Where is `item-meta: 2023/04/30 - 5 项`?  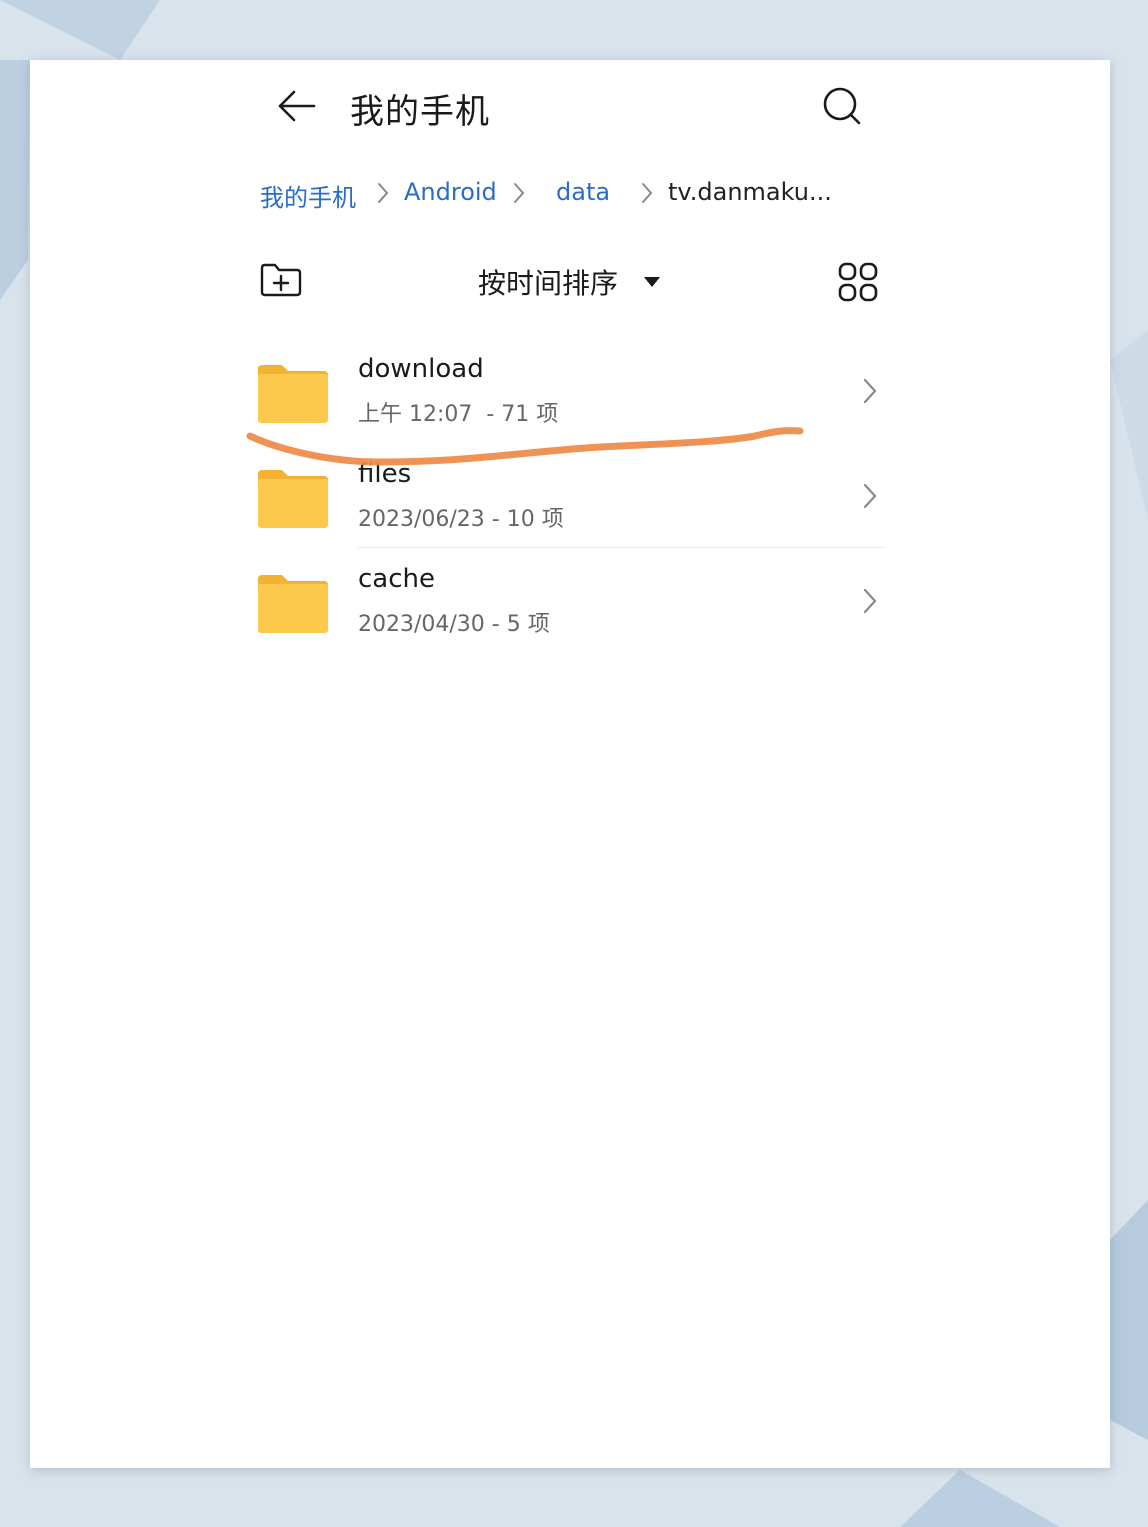
item-meta: 2023/04/30 - 5 项 is located at coordinates (454, 624).